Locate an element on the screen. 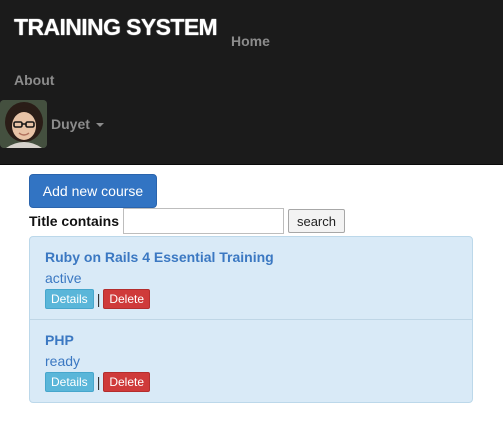 The height and width of the screenshot is (424, 503). course-status: active is located at coordinates (63, 278).